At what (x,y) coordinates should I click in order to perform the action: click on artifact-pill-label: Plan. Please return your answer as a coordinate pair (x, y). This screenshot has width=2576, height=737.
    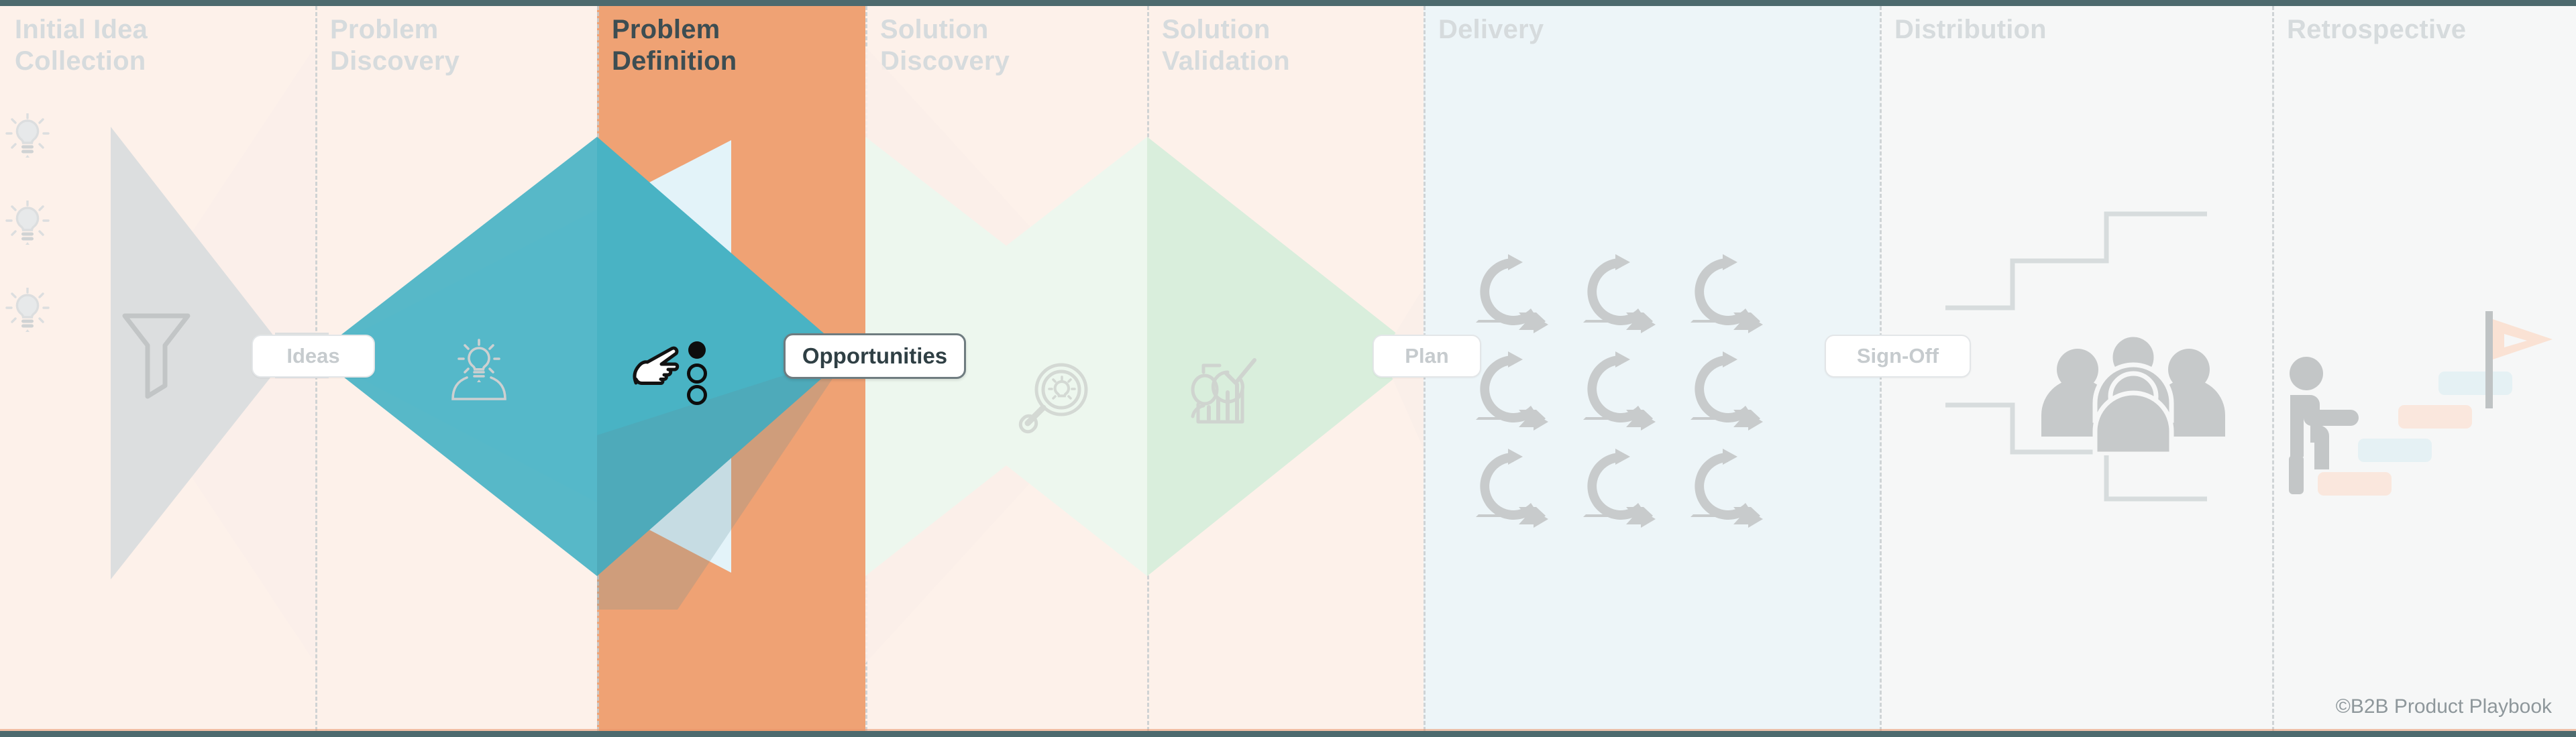
    Looking at the image, I should click on (1427, 355).